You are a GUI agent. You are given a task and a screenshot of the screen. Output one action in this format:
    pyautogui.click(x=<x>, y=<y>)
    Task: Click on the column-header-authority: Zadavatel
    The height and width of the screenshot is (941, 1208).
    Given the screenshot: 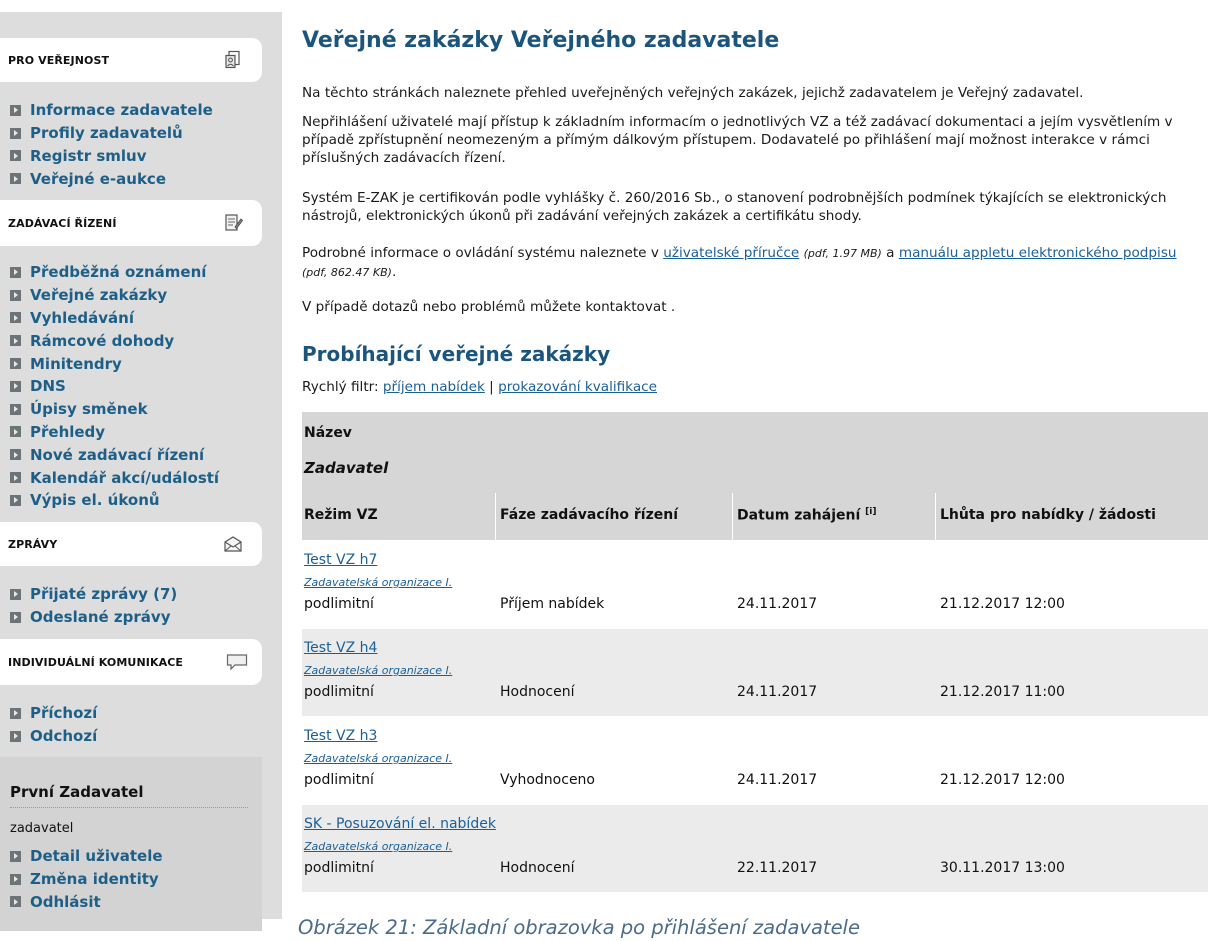 What is the action you would take?
    pyautogui.click(x=346, y=468)
    